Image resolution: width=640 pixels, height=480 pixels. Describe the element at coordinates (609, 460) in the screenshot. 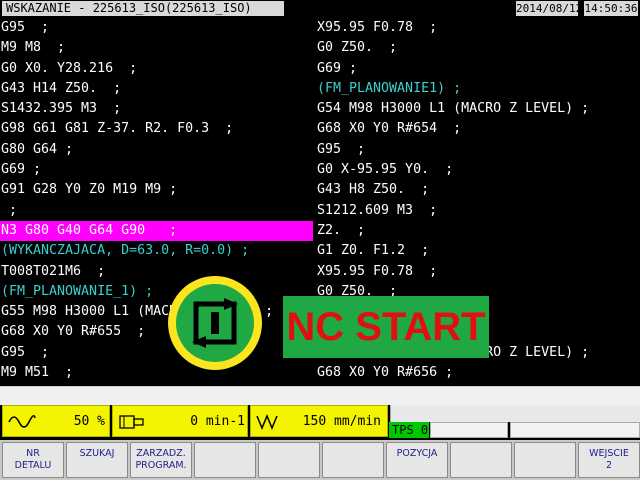

I see `softkey-10: WEJSCIE 2` at that location.